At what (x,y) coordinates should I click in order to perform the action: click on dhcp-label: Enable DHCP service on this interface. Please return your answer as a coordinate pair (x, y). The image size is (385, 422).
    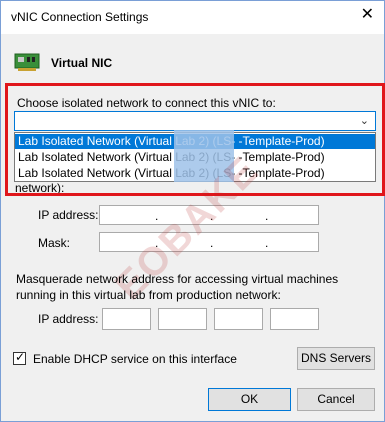
    Looking at the image, I should click on (135, 359).